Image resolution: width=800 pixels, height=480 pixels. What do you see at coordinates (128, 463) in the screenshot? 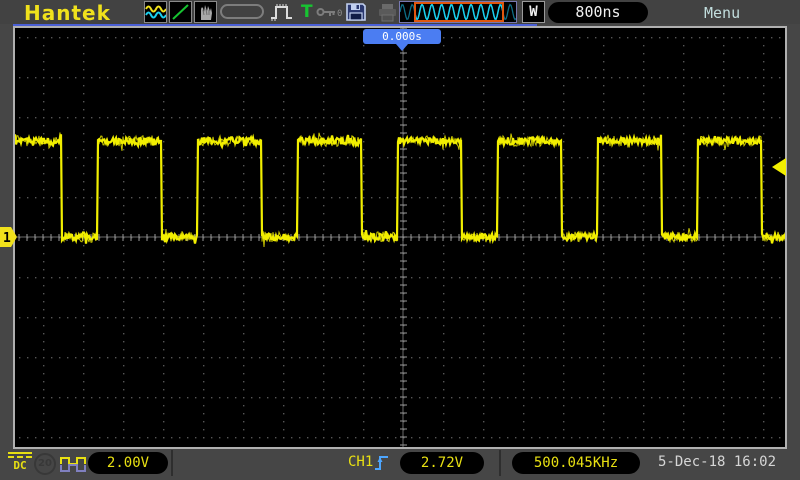
I see `ch1-volts-div-readout: 2.00V` at bounding box center [128, 463].